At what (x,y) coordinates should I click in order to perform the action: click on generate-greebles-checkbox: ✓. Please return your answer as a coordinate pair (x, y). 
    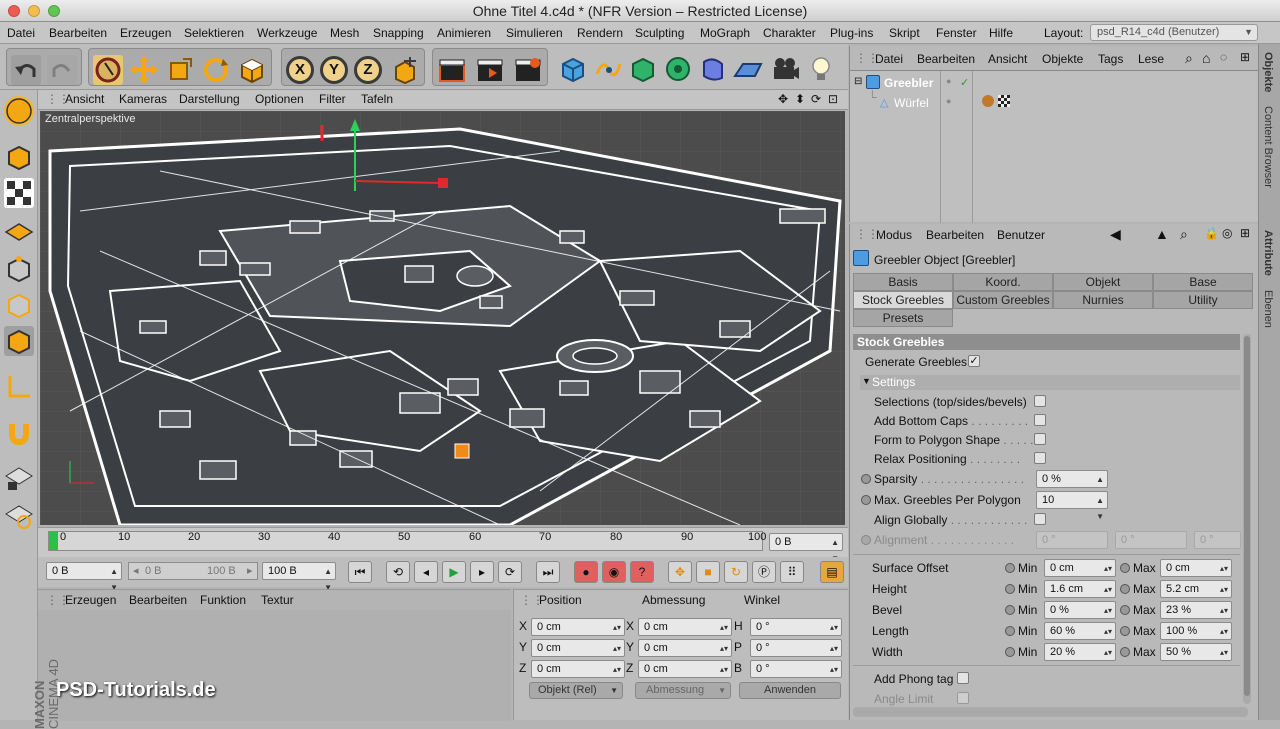
    Looking at the image, I should click on (974, 361).